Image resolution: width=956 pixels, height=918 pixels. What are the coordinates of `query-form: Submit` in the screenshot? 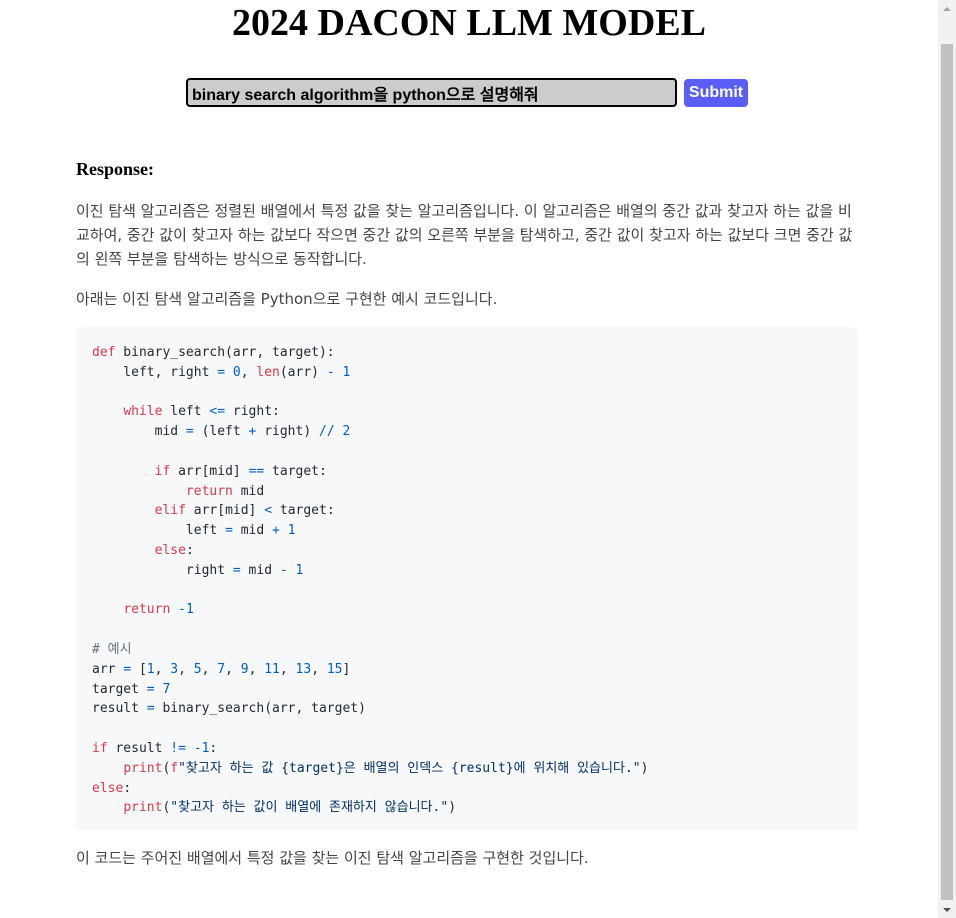 It's located at (467, 92).